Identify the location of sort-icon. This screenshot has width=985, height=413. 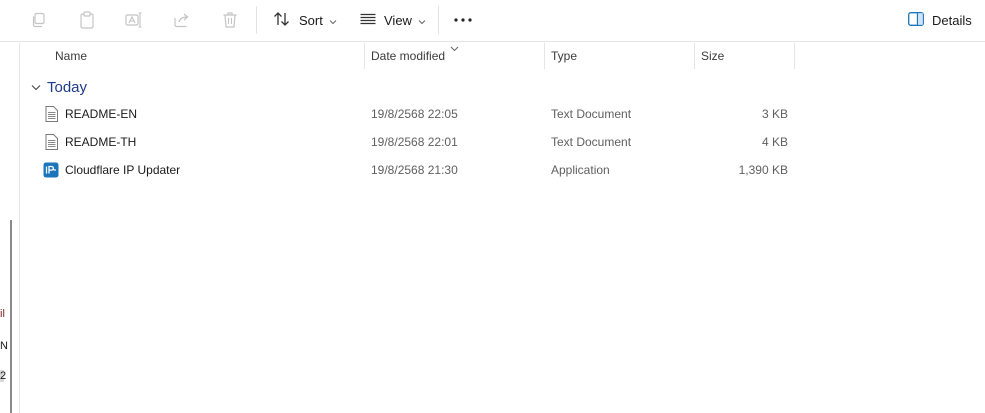
(282, 20).